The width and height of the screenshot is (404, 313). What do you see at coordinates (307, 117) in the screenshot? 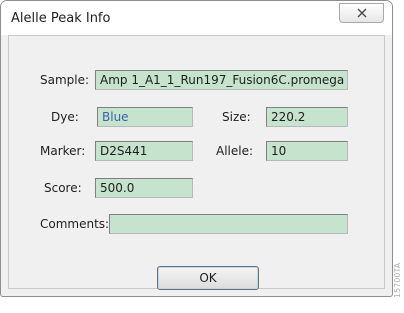
I see `size-field: 220.2` at bounding box center [307, 117].